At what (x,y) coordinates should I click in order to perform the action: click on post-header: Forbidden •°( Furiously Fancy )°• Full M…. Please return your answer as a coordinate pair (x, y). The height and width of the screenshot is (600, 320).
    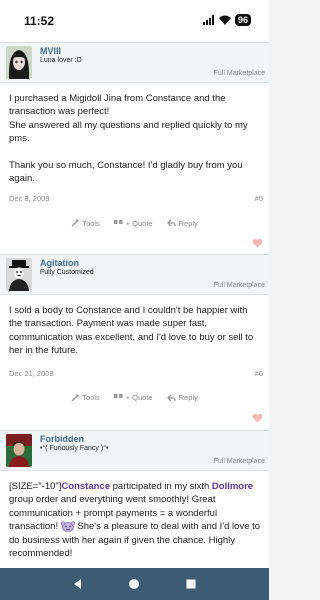
    Looking at the image, I should click on (134, 451).